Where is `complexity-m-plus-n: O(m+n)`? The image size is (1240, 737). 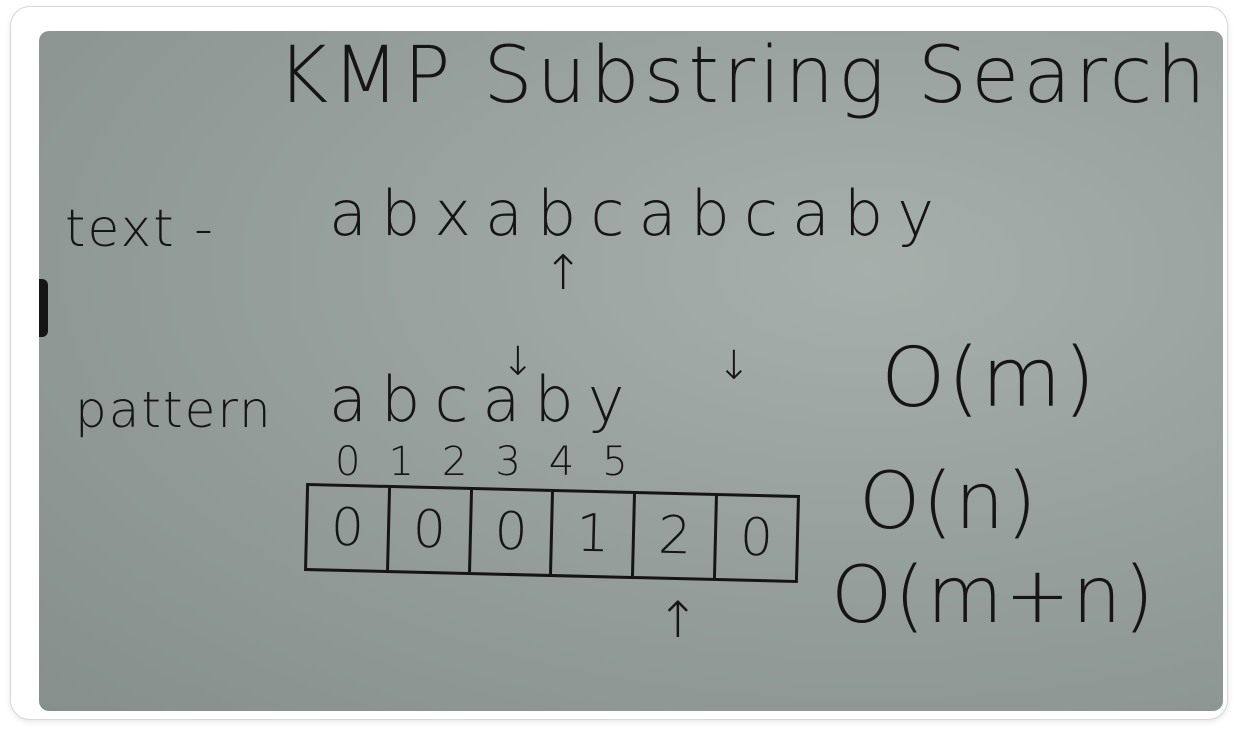
complexity-m-plus-n: O(m+n) is located at coordinates (994, 596).